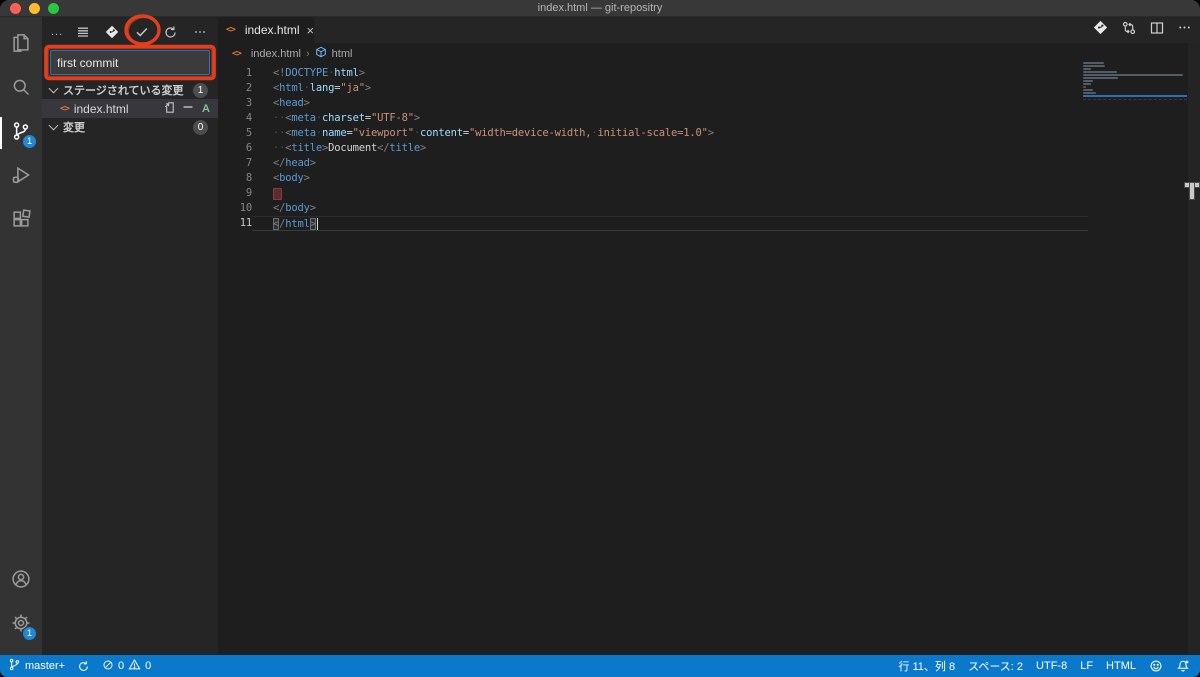  I want to click on extensions-icon, so click(21, 221).